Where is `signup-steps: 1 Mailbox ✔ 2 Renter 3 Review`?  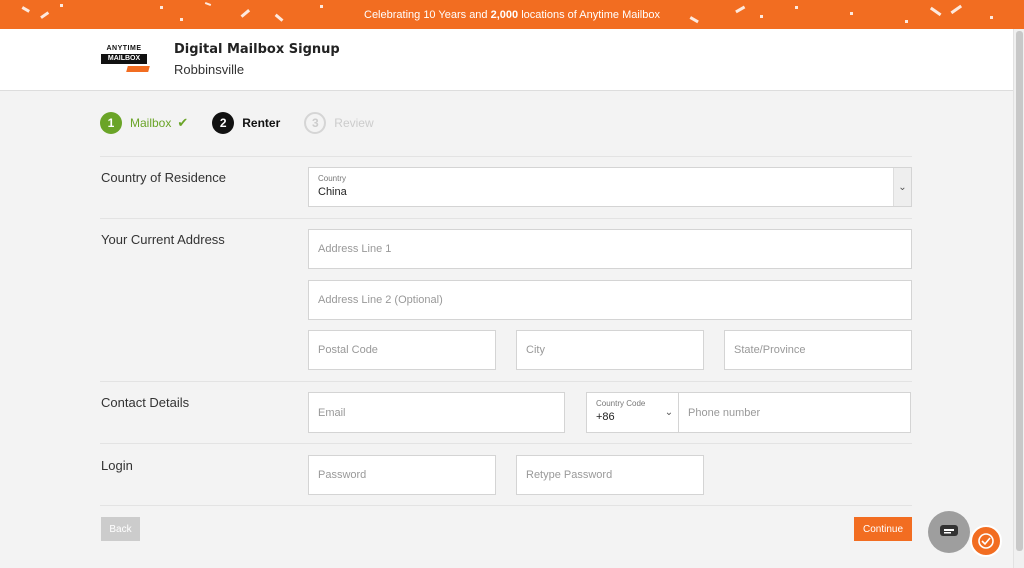
signup-steps: 1 Mailbox ✔ 2 Renter 3 Review is located at coordinates (249, 123).